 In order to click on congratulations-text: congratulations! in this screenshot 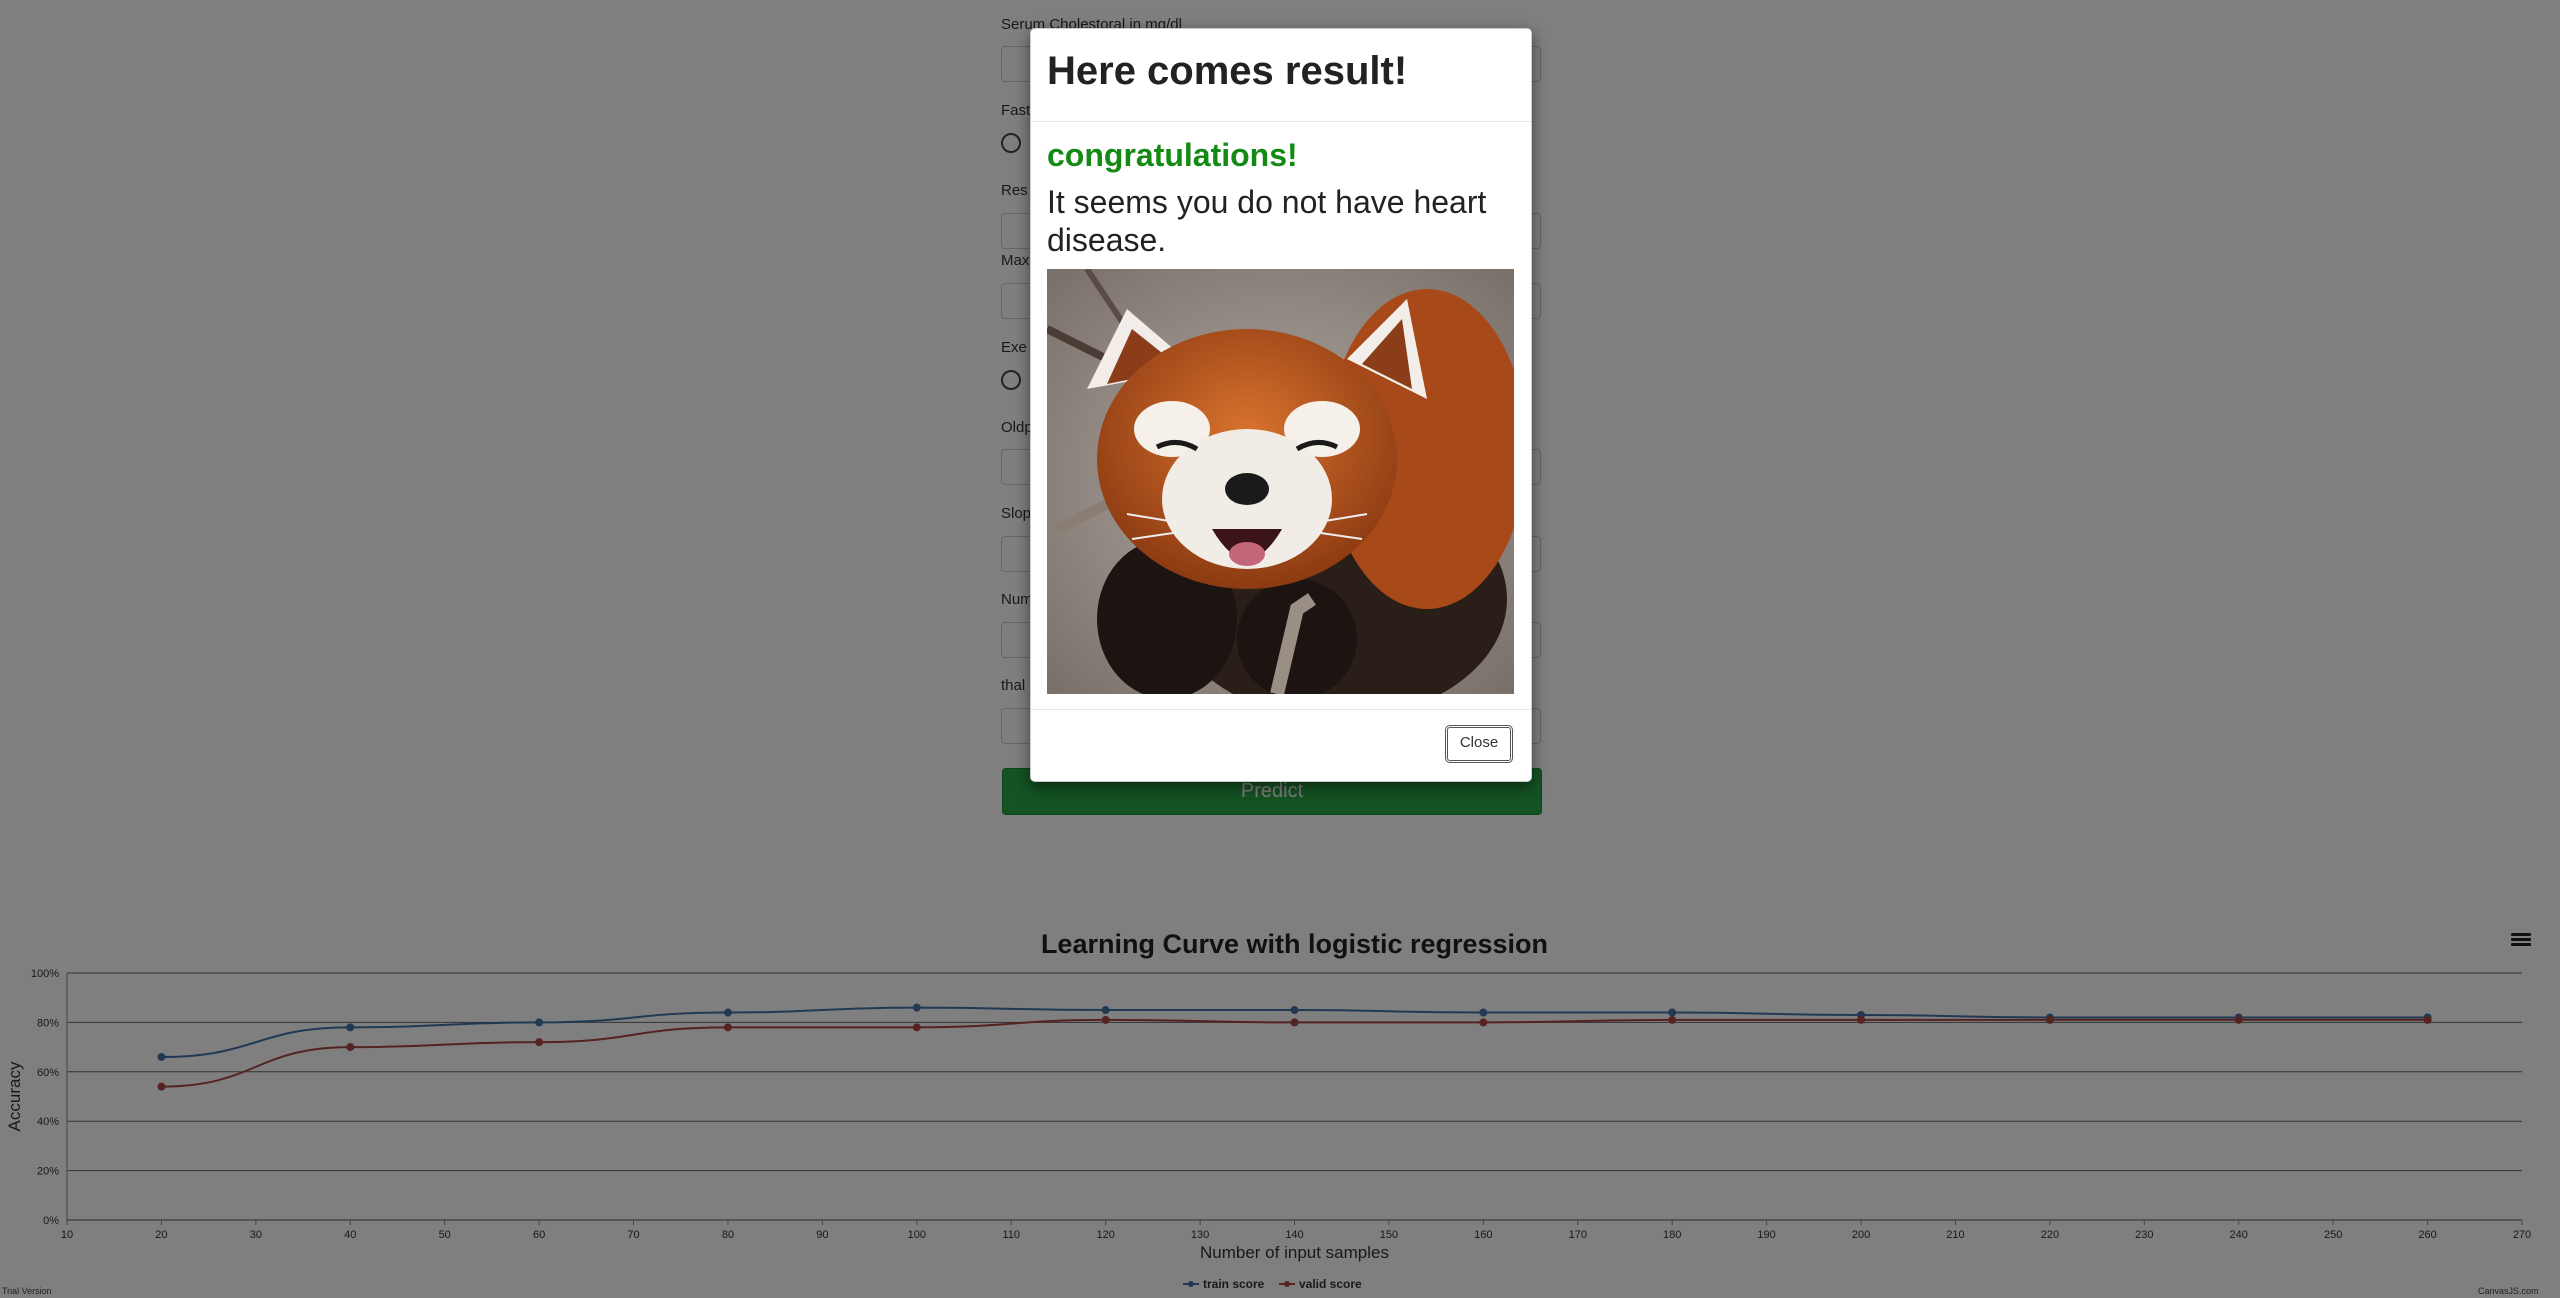, I will do `click(1172, 155)`.